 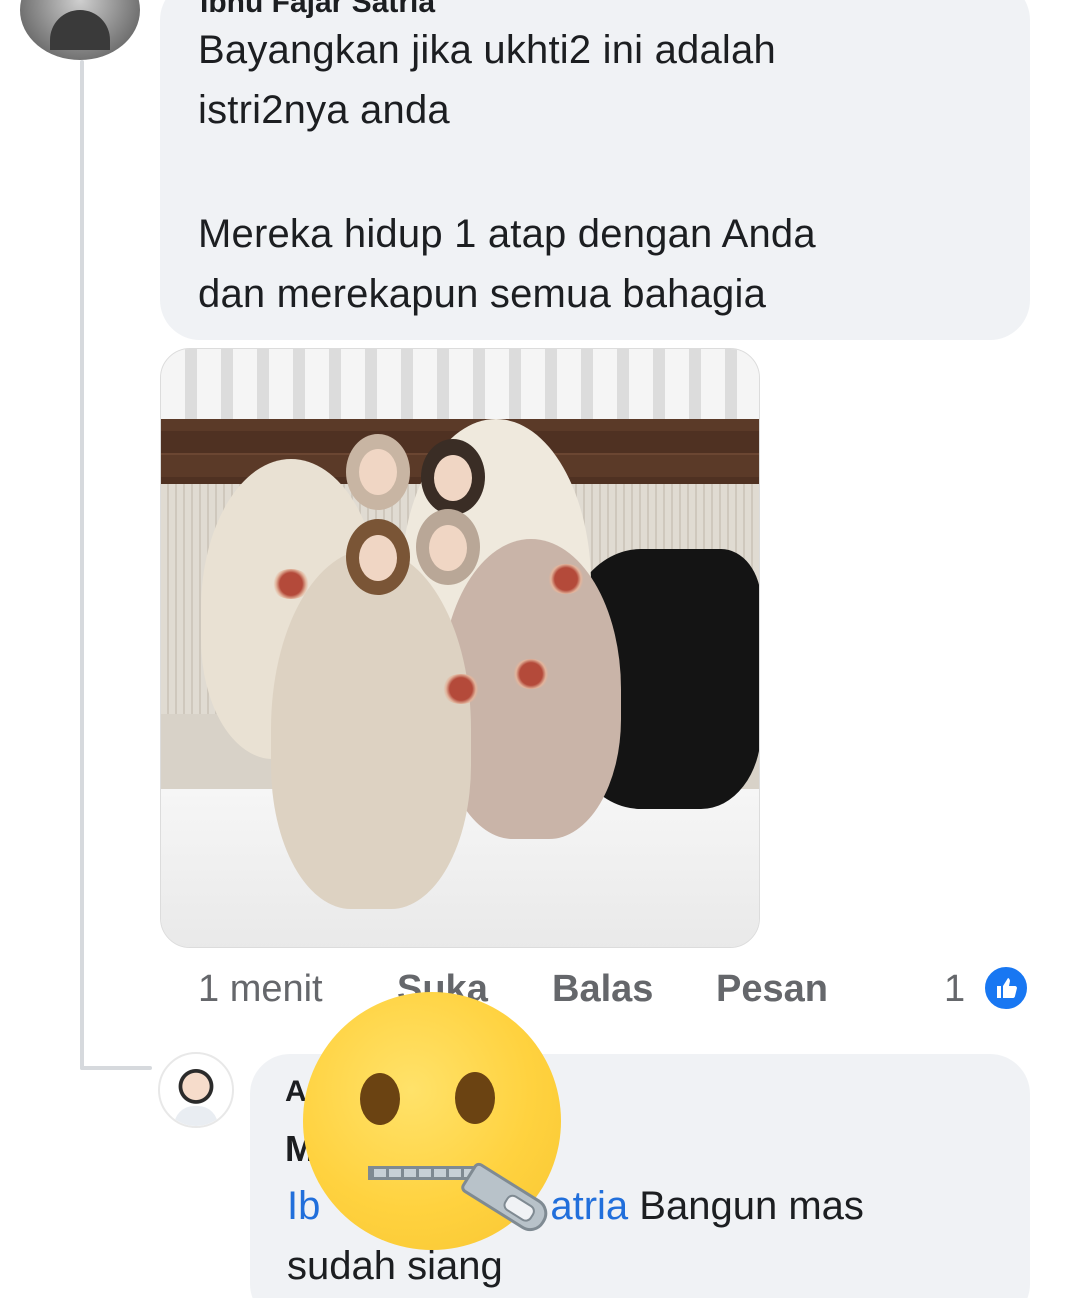 What do you see at coordinates (751, 1206) in the screenshot?
I see `reply-text: Bangun mas` at bounding box center [751, 1206].